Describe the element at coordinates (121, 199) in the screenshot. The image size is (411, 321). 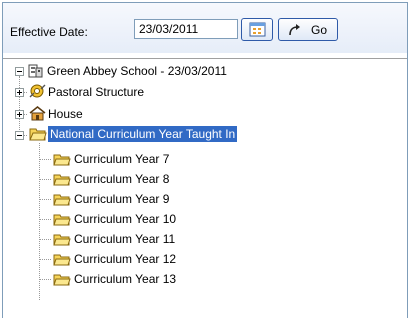
I see `tree-node-curriculum-year: Curriculum Year 9` at that location.